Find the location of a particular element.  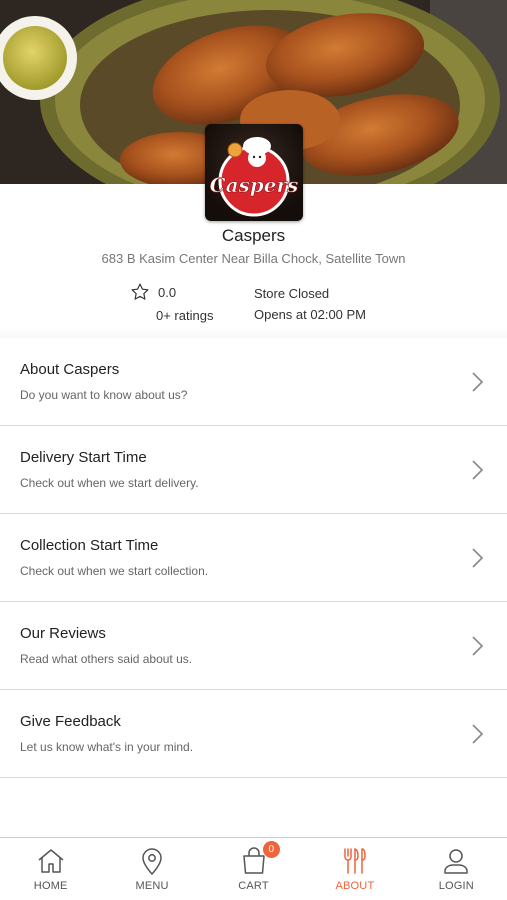

nav-login: LOGIN is located at coordinates (456, 869).